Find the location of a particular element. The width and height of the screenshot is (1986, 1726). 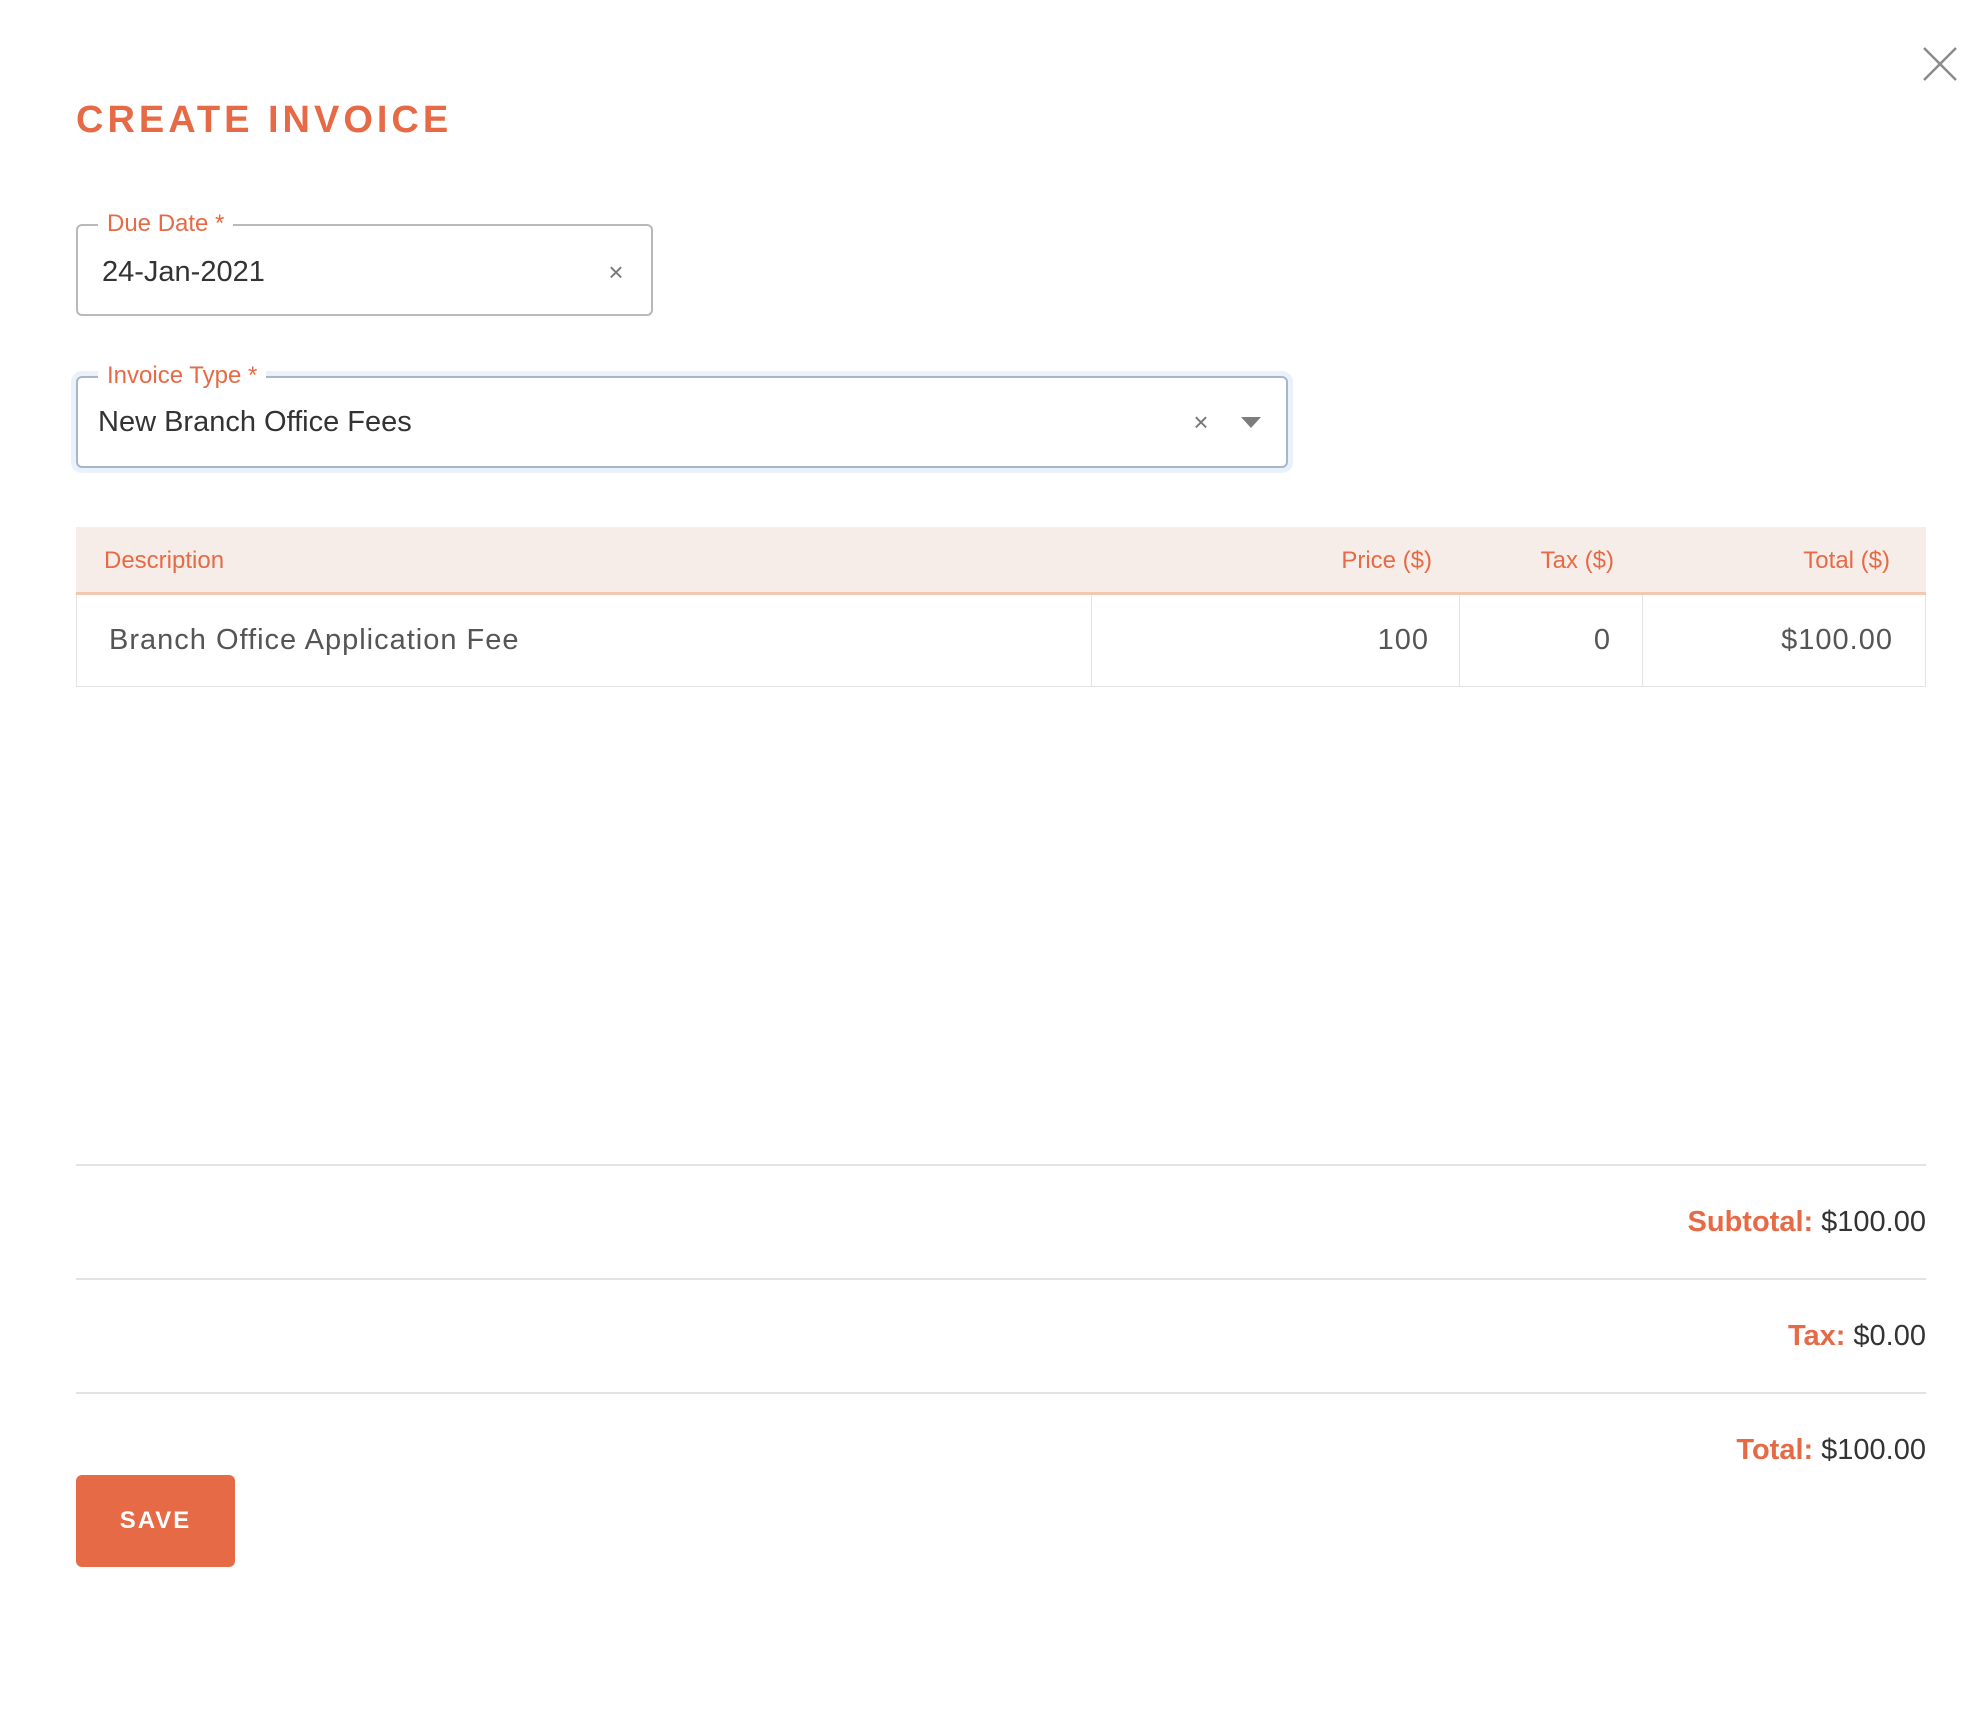

subtotal-row: Subtotal: $100.00 is located at coordinates (1807, 1222).